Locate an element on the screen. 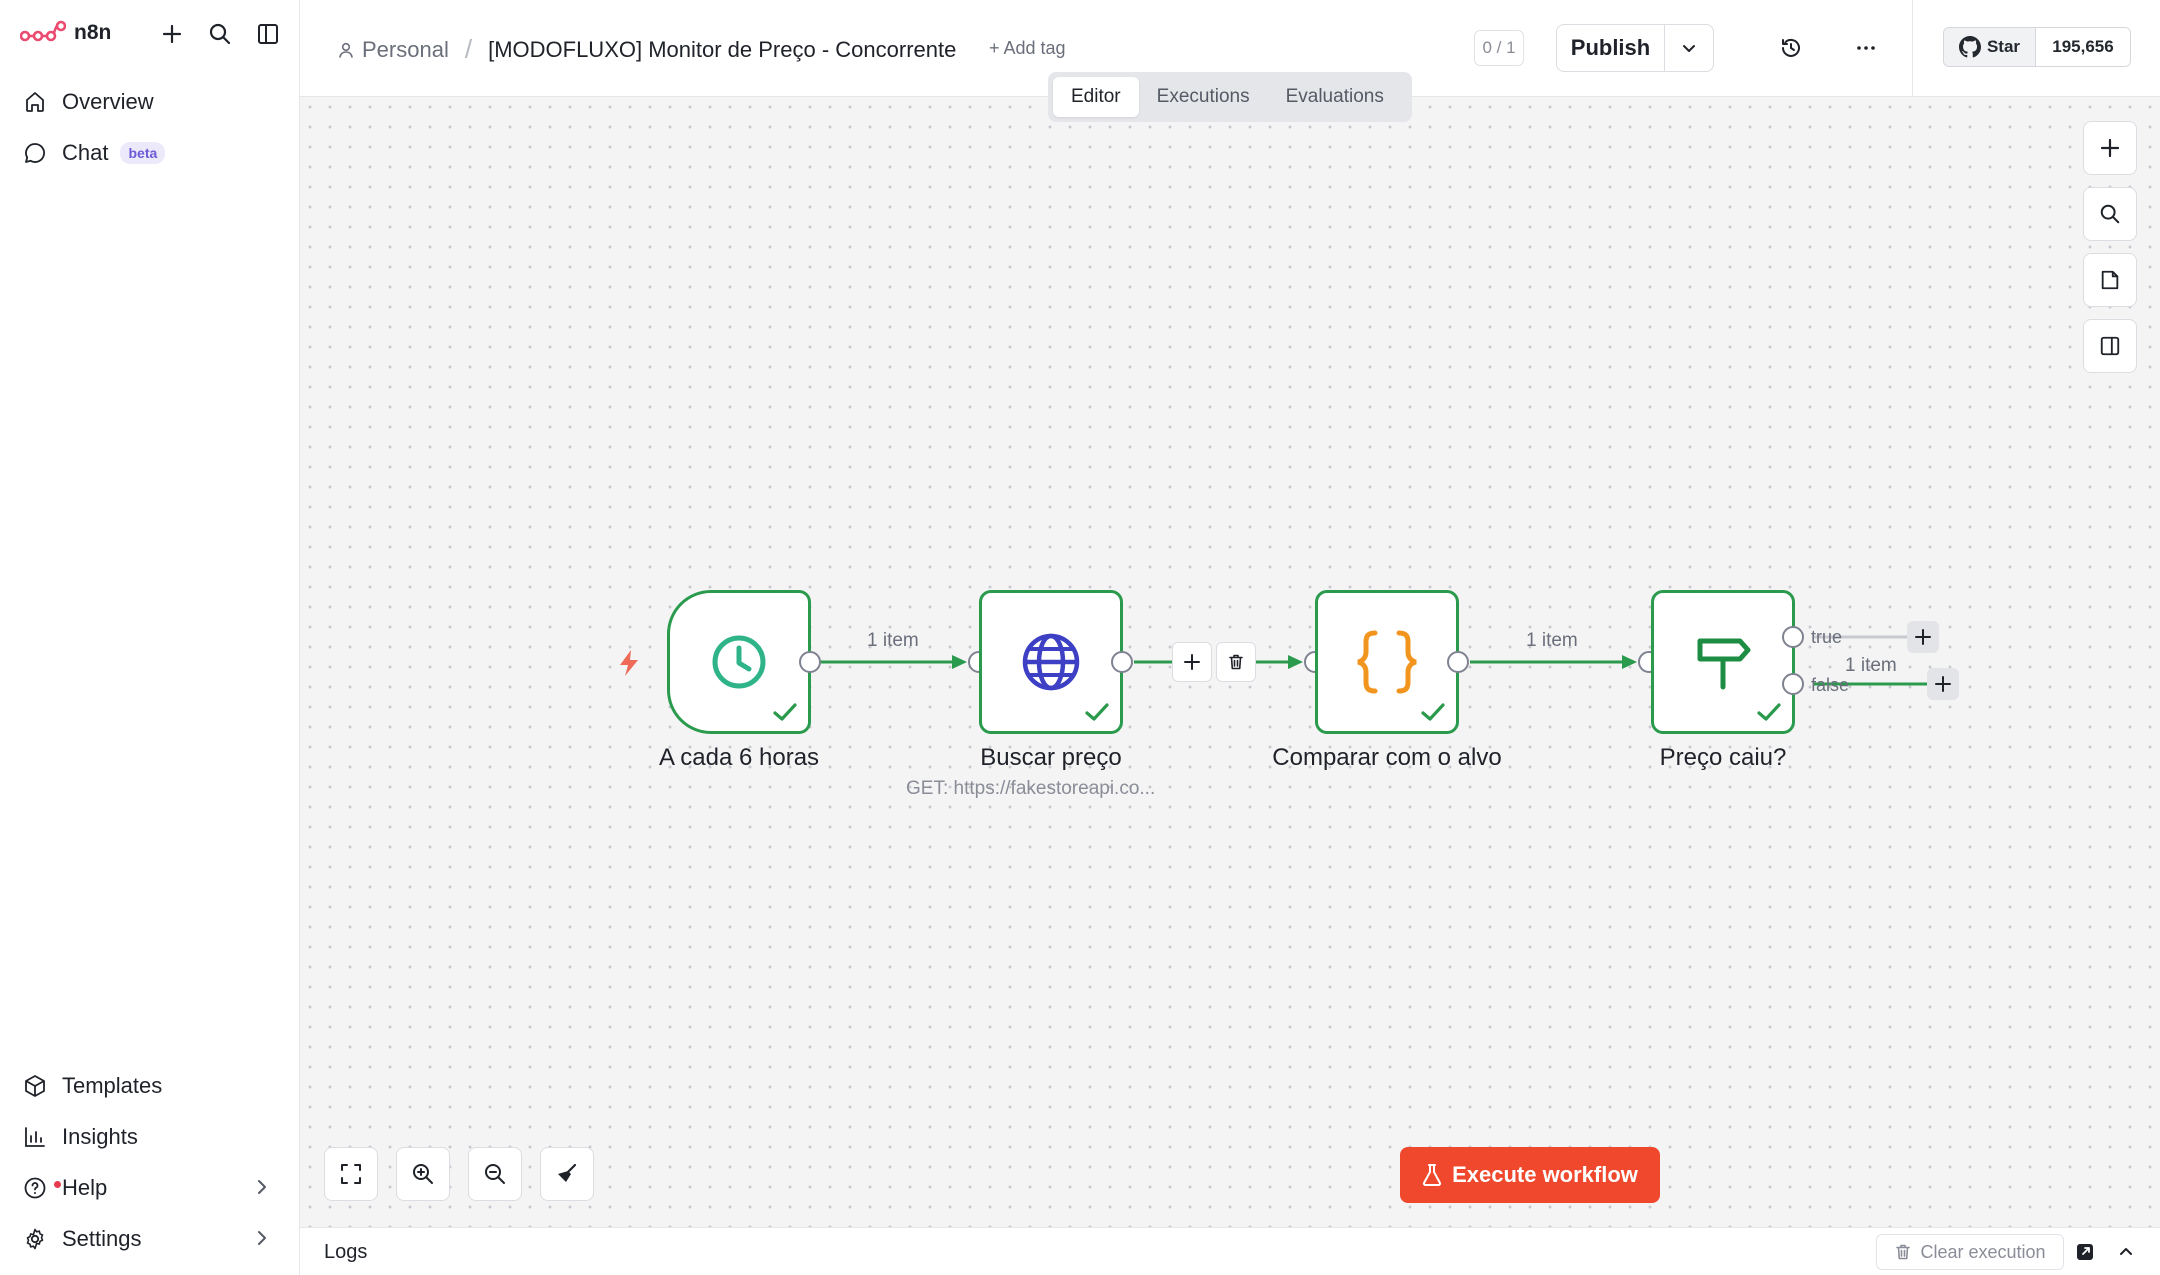 This screenshot has width=2160, height=1275. home-icon is located at coordinates (35, 102).